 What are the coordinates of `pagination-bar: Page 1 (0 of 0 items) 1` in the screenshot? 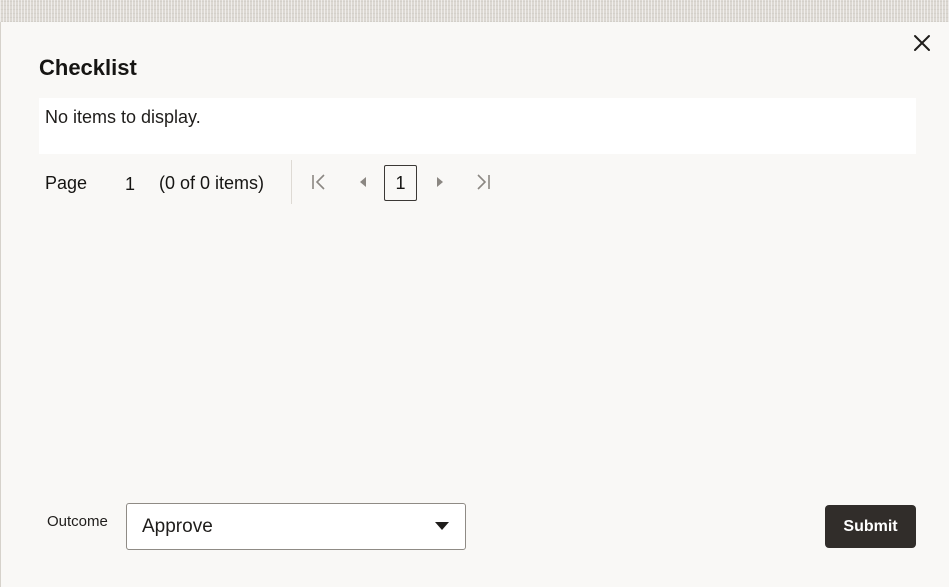 It's located at (289, 182).